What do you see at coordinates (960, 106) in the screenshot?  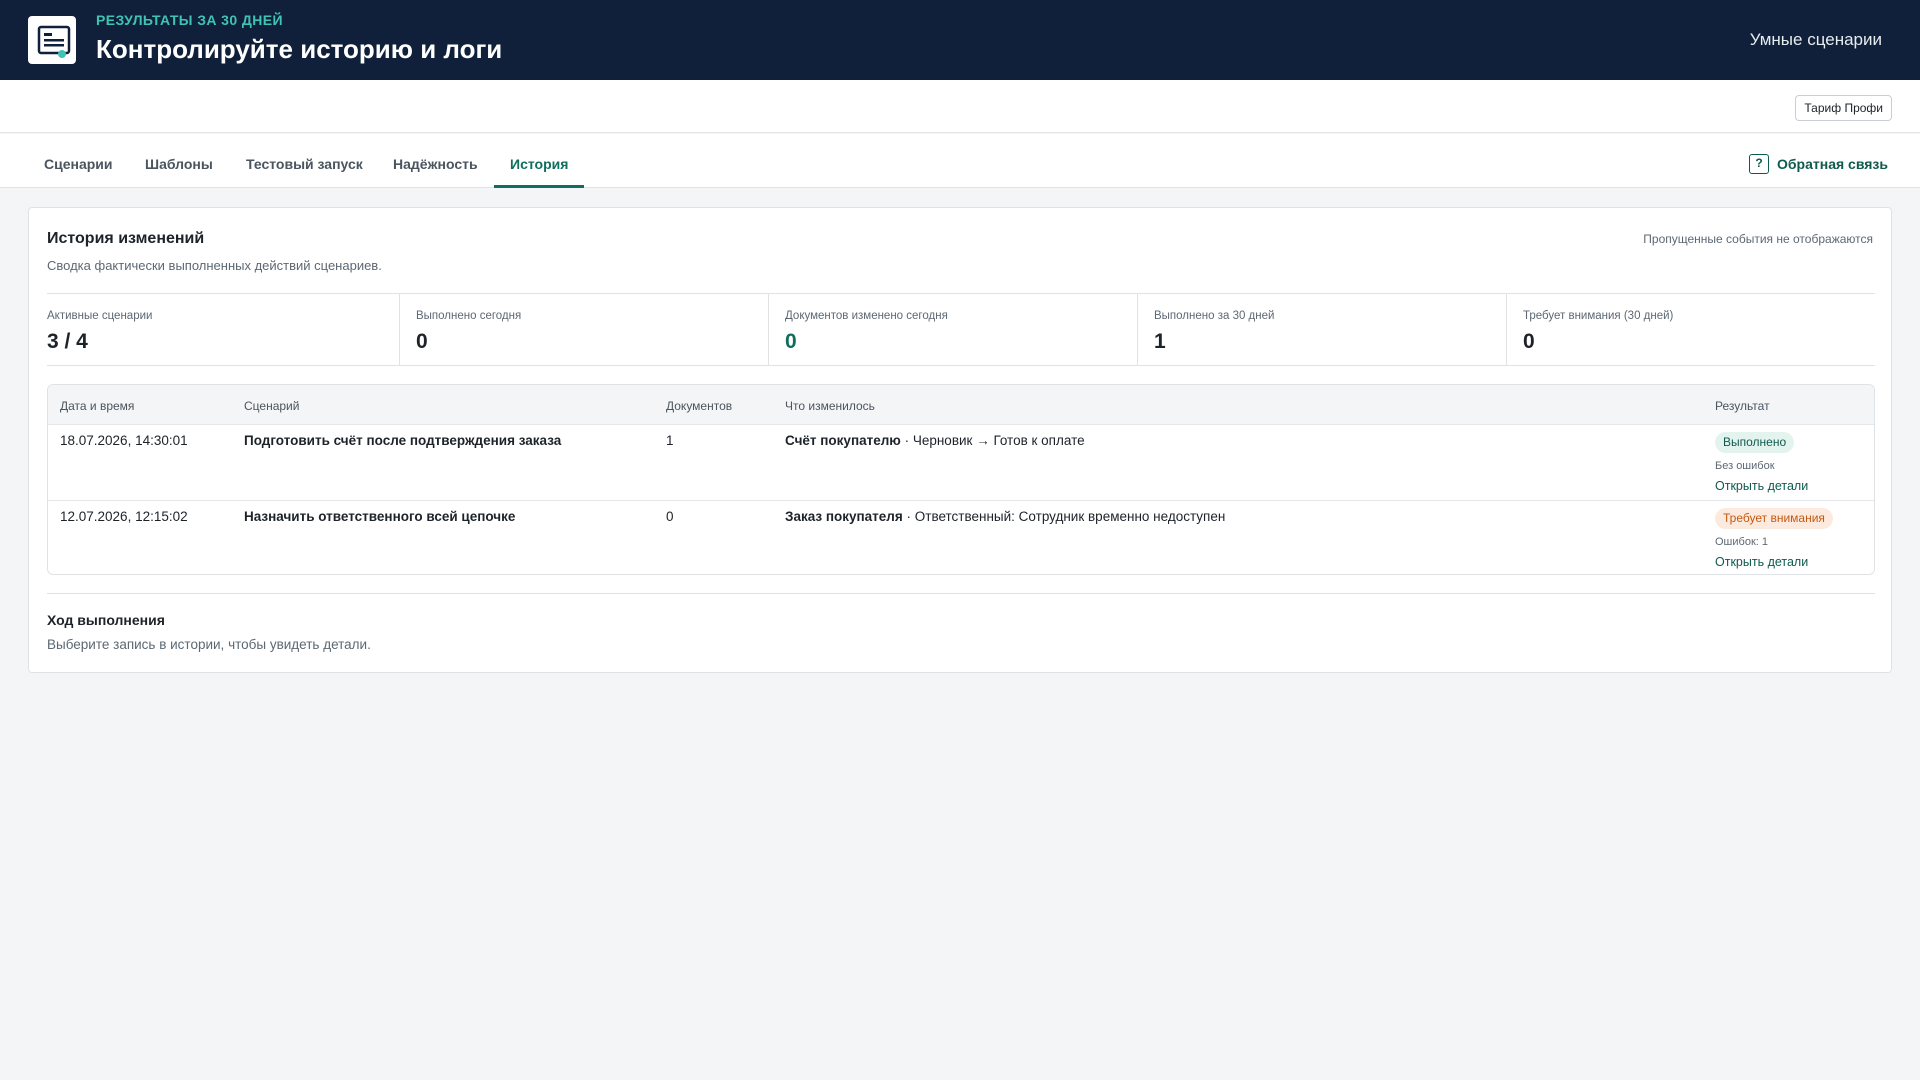 I see `tariff-strip: Тариф Профи` at bounding box center [960, 106].